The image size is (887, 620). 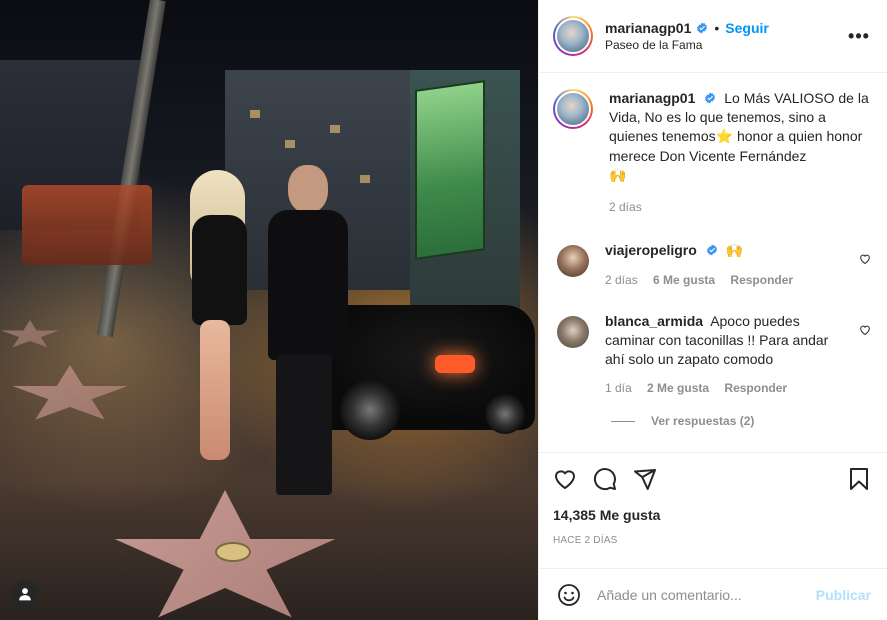 I want to click on photo-car-wheel, so click(x=505, y=414).